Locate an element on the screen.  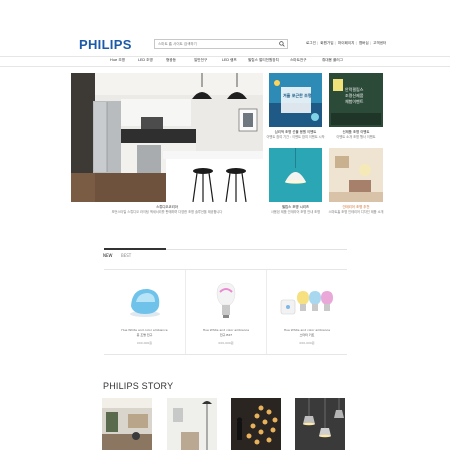
search-box is located at coordinates (221, 44).